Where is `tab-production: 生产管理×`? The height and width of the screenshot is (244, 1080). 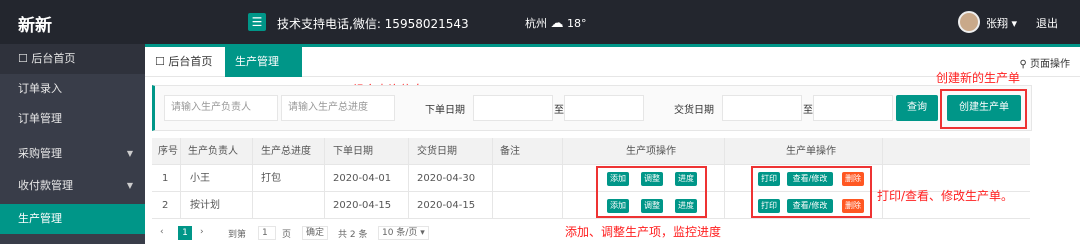 tab-production: 生产管理× is located at coordinates (263, 72).